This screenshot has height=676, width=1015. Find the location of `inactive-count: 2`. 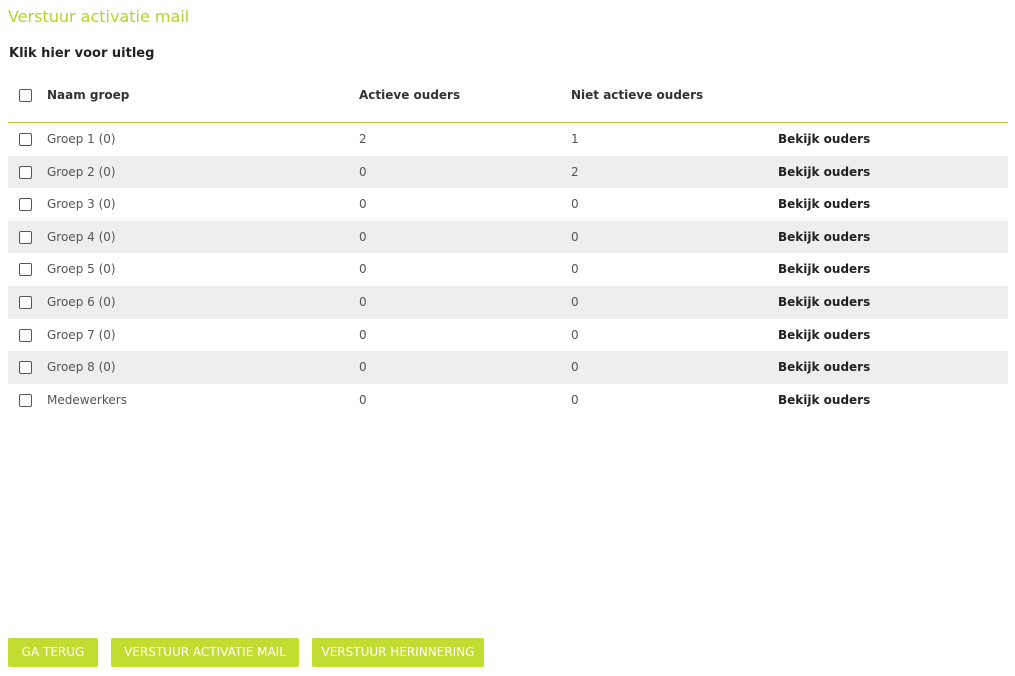

inactive-count: 2 is located at coordinates (575, 171).